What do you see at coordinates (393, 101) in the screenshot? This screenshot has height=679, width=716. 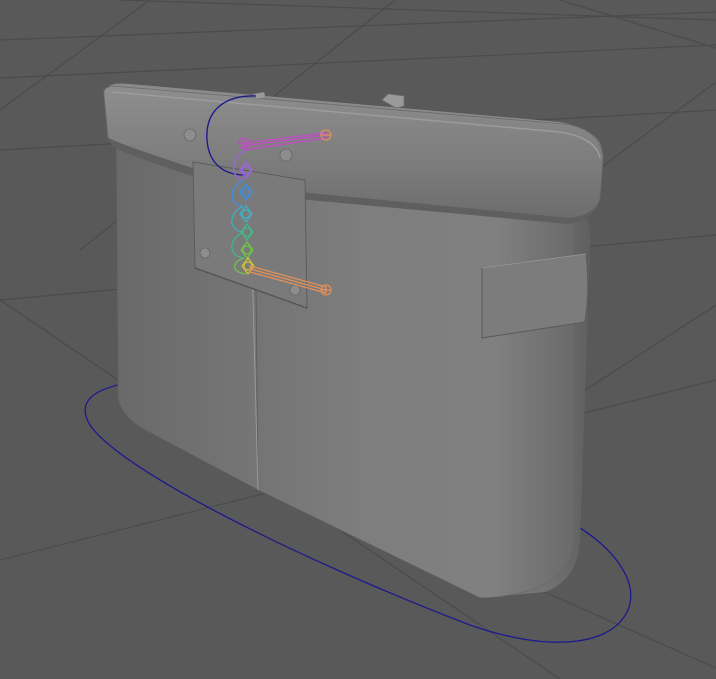 I see `lid-tab` at bounding box center [393, 101].